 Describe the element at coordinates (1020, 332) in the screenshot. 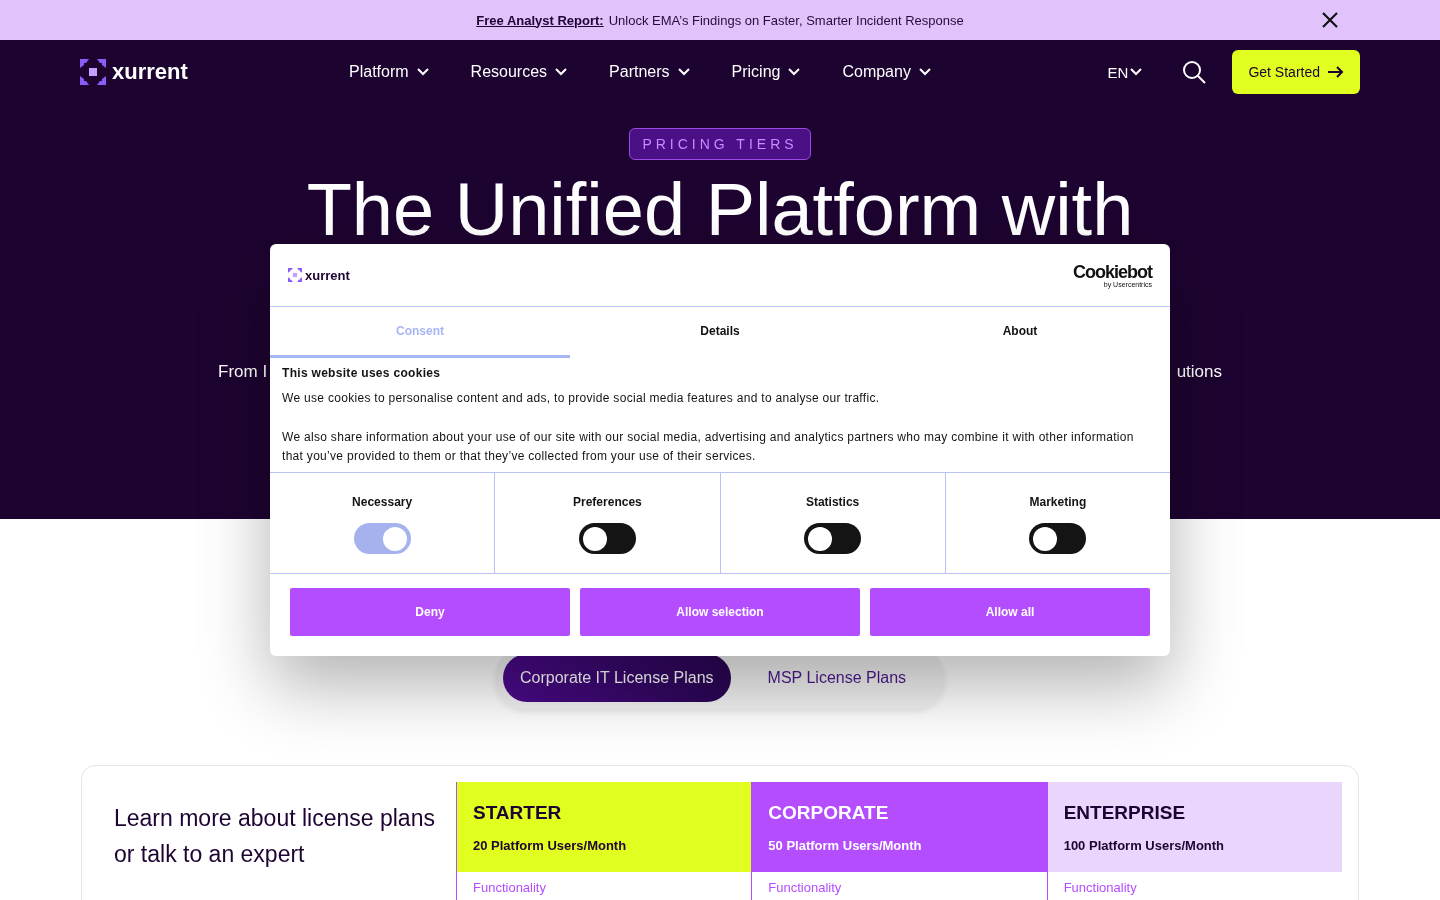

I see `dialog-tab: About` at that location.